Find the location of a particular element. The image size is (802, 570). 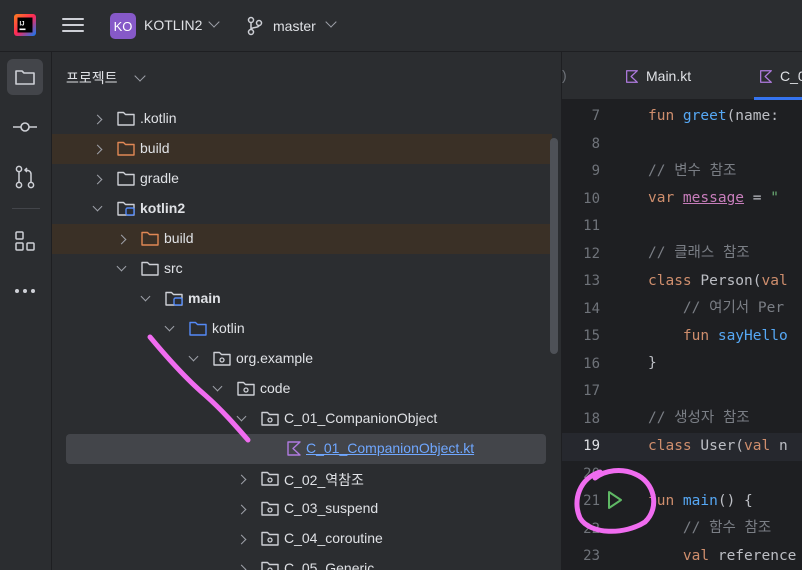

code-line: } is located at coordinates (652, 363).